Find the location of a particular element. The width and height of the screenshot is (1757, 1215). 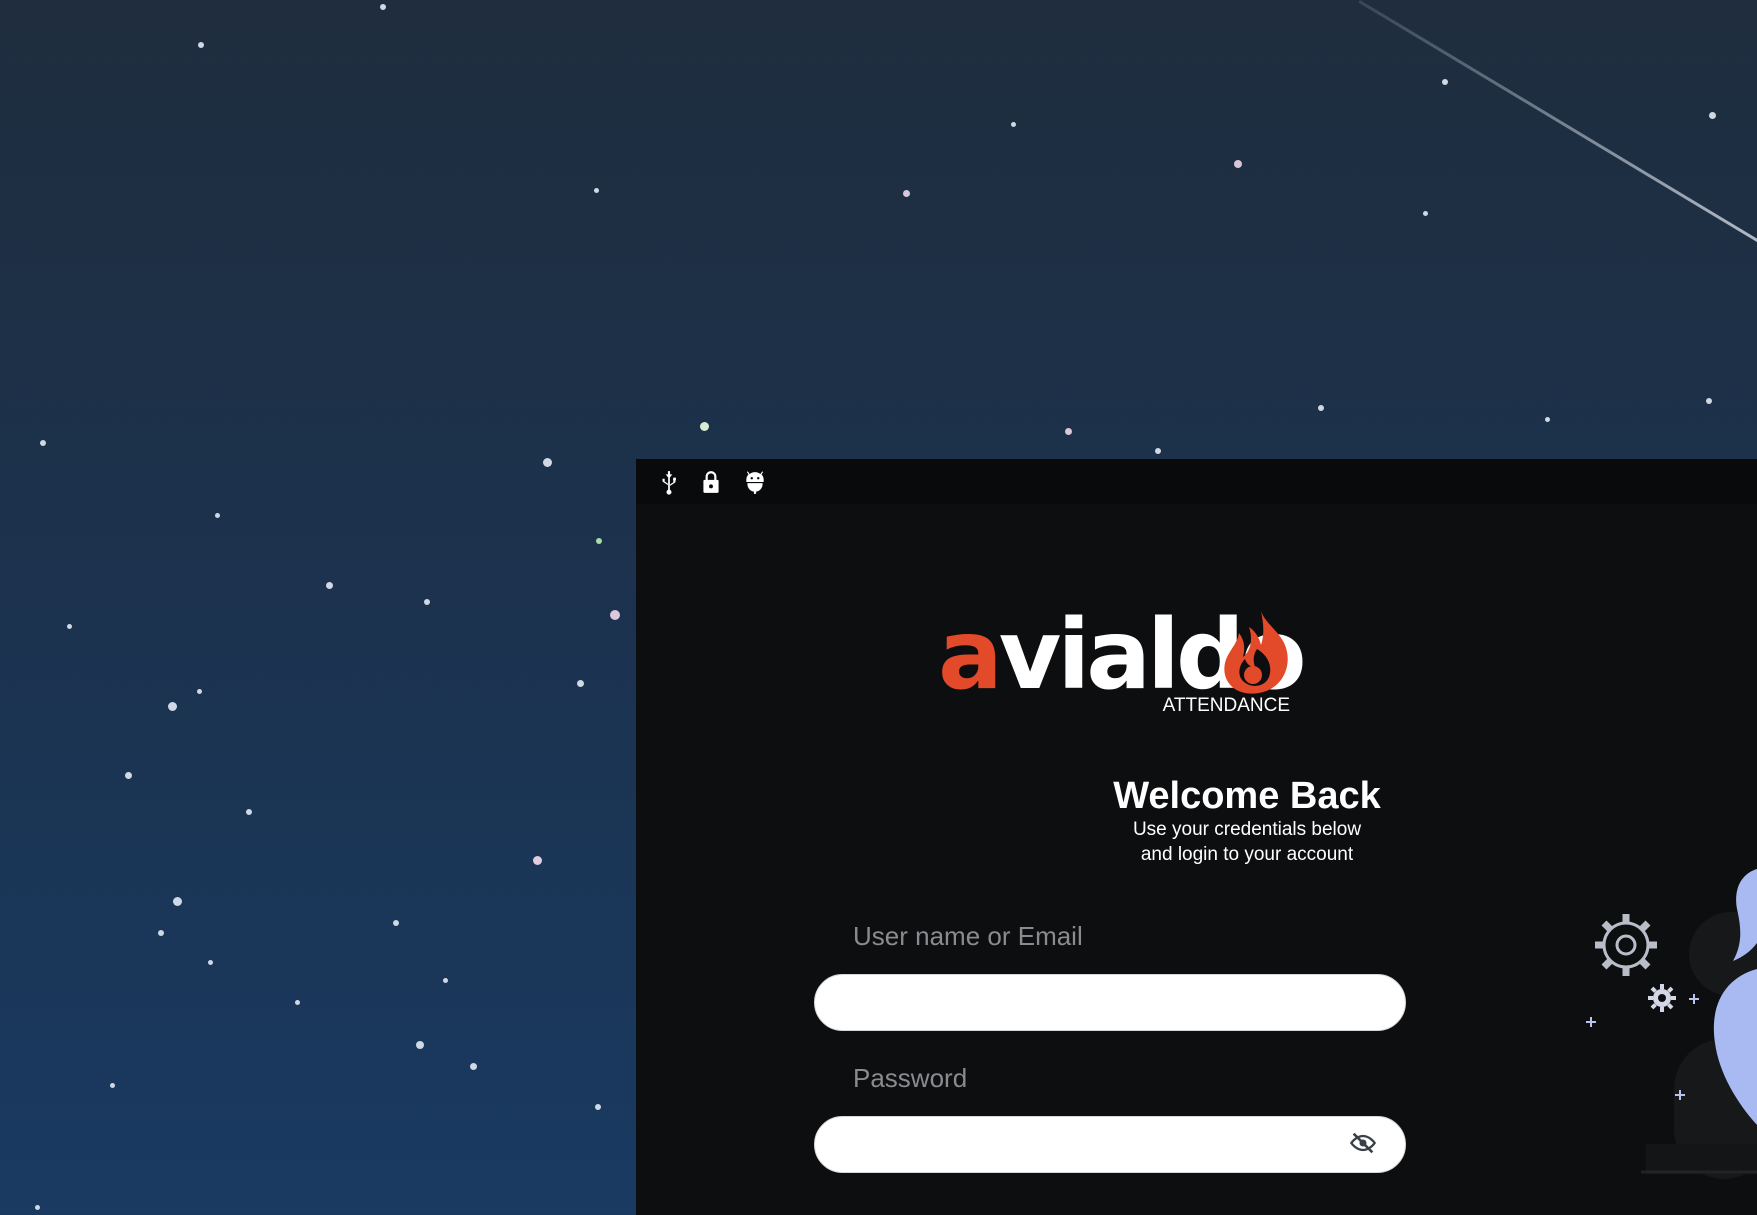

password-label: Password is located at coordinates (910, 1078).